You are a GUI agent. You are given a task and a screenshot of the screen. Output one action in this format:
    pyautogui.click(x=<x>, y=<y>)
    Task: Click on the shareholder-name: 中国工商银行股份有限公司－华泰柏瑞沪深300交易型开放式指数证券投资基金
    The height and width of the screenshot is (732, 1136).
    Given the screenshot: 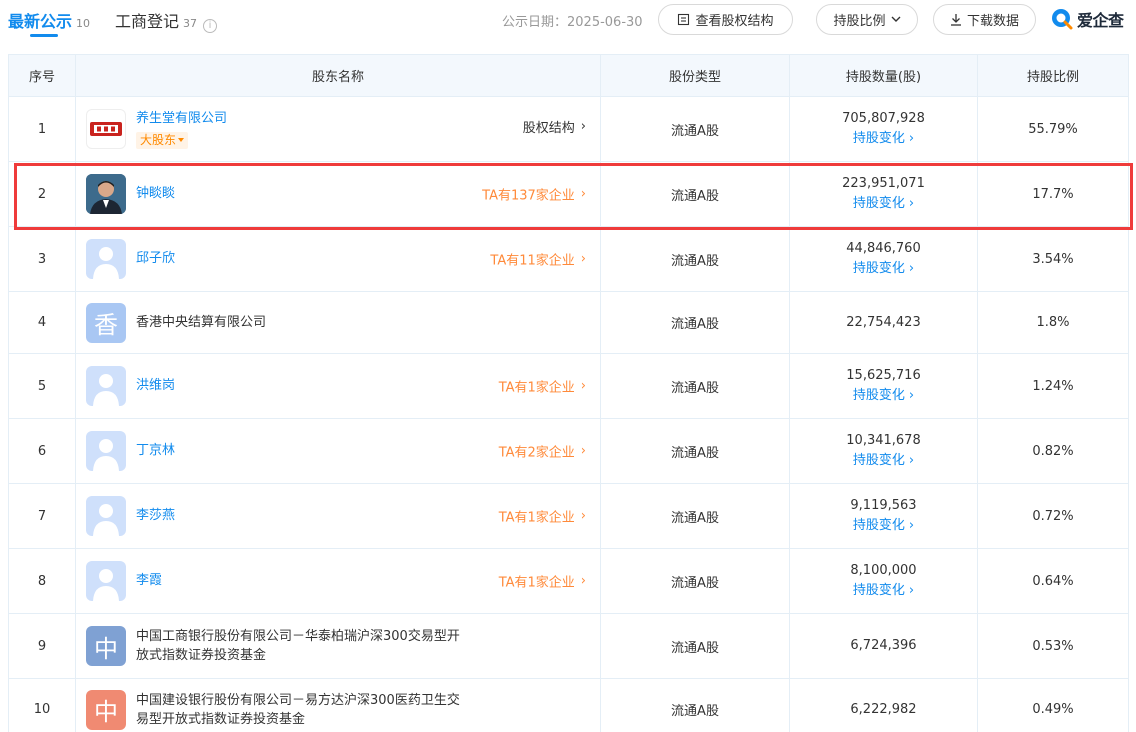 What is the action you would take?
    pyautogui.click(x=298, y=646)
    